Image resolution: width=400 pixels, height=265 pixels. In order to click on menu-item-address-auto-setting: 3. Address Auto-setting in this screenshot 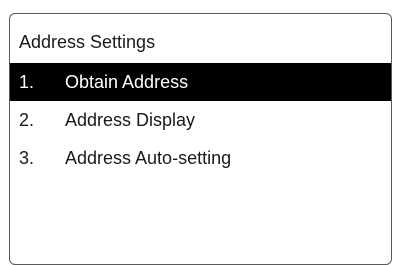, I will do `click(200, 158)`.